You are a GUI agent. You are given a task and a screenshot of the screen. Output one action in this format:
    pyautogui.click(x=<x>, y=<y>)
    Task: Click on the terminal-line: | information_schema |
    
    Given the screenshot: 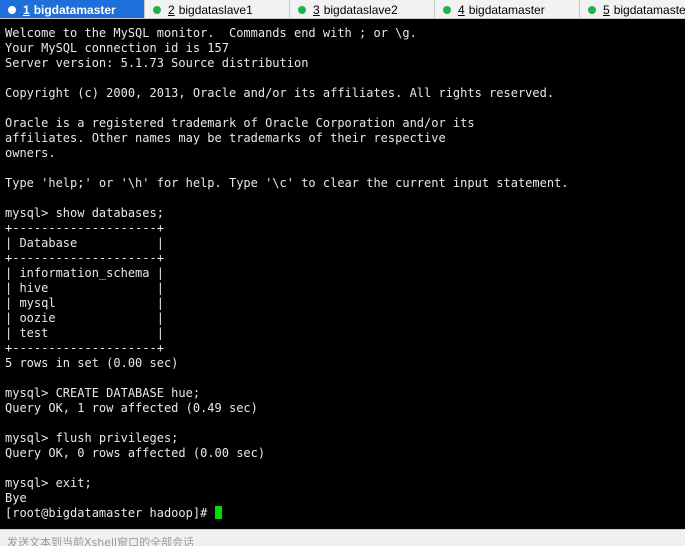 What is the action you would take?
    pyautogui.click(x=84, y=273)
    